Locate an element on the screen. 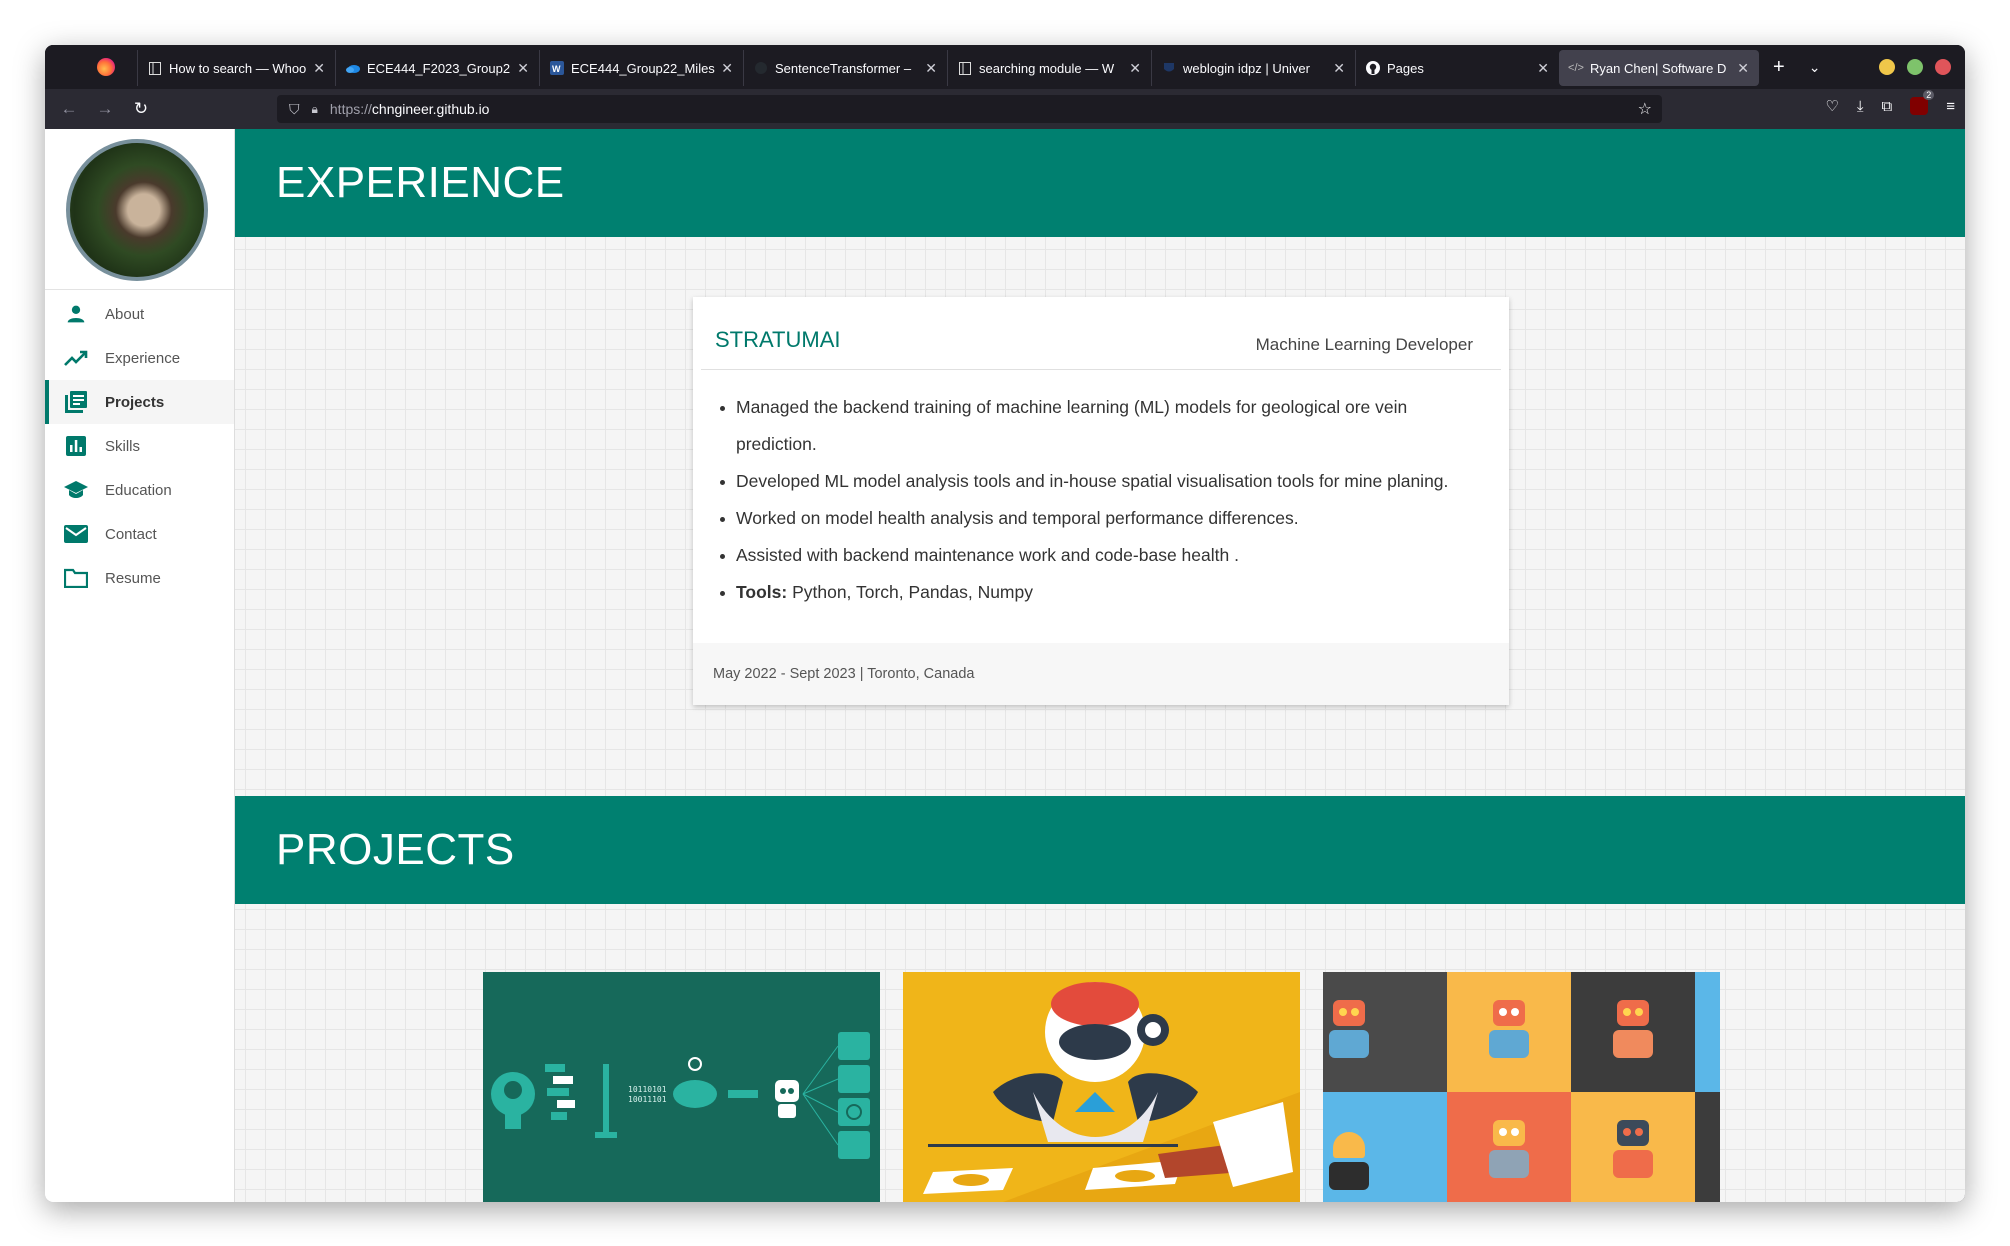 The width and height of the screenshot is (2010, 1246). robot-thinking-illustration is located at coordinates (1111, 1092).